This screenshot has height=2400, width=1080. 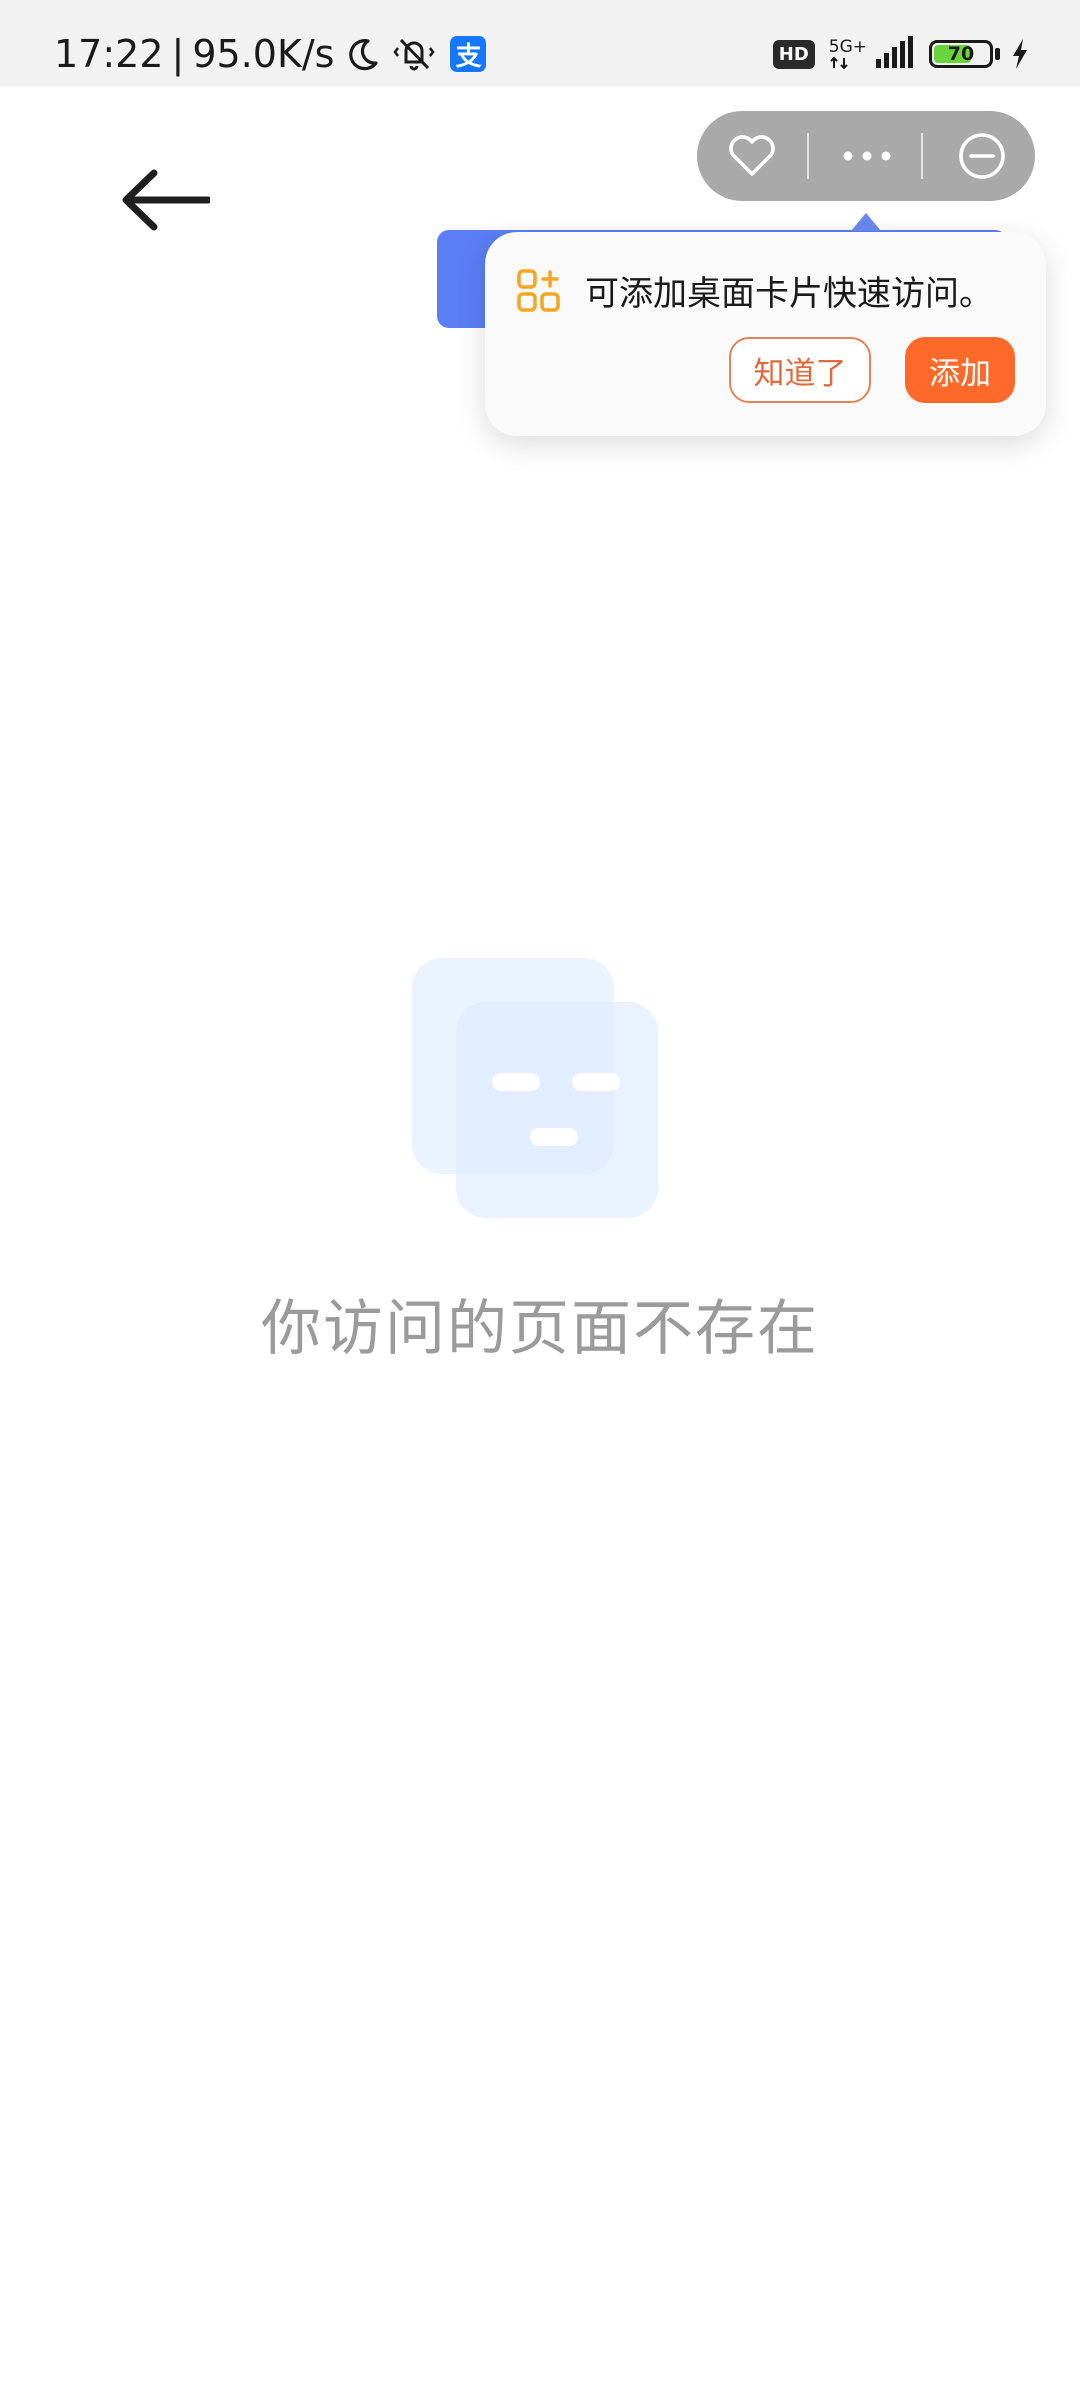 I want to click on tooltip-message: 可添加桌面卡片快速访问。, so click(x=789, y=294).